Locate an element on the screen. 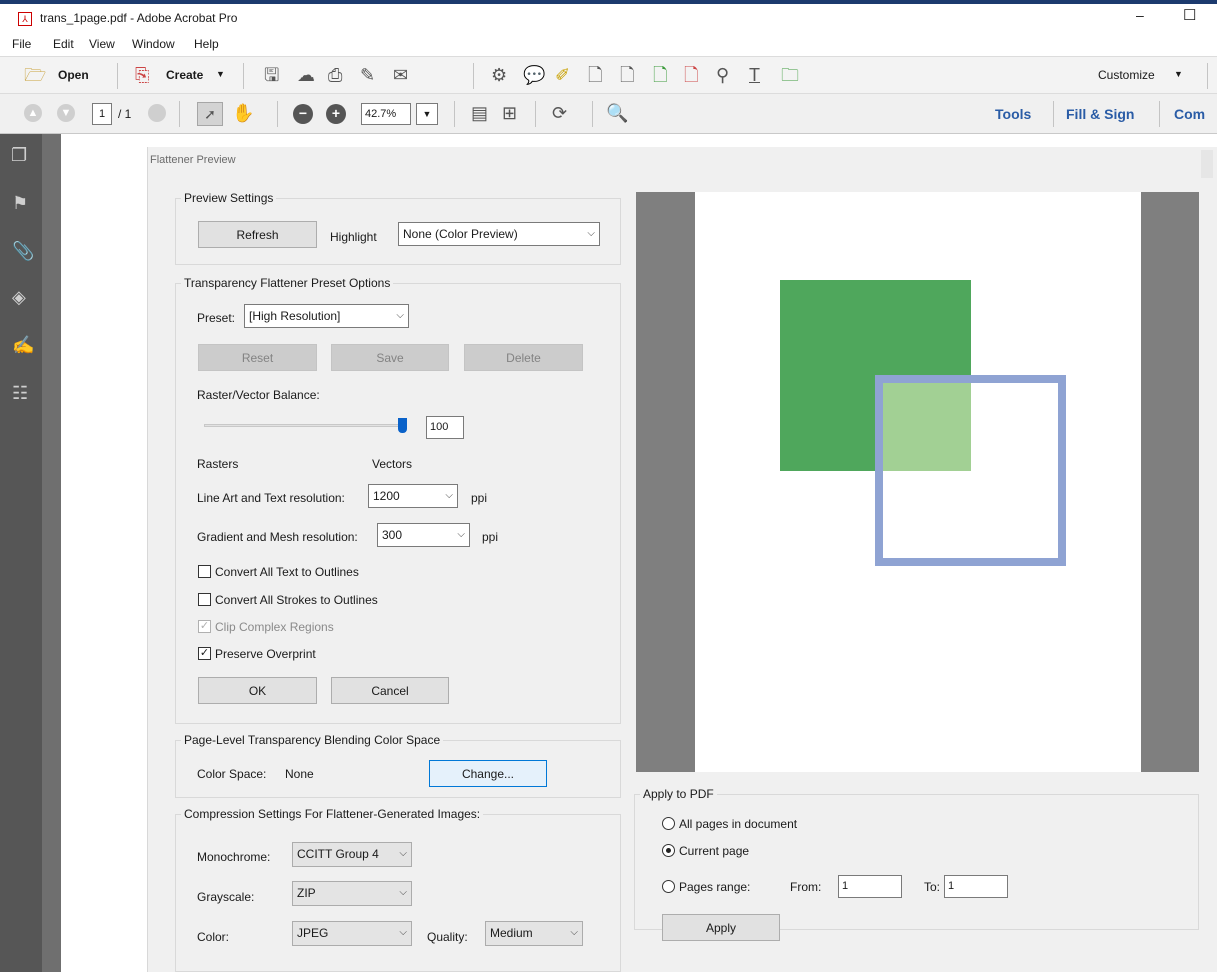  grayscale-select: ZIP ⌵ is located at coordinates (352, 893).